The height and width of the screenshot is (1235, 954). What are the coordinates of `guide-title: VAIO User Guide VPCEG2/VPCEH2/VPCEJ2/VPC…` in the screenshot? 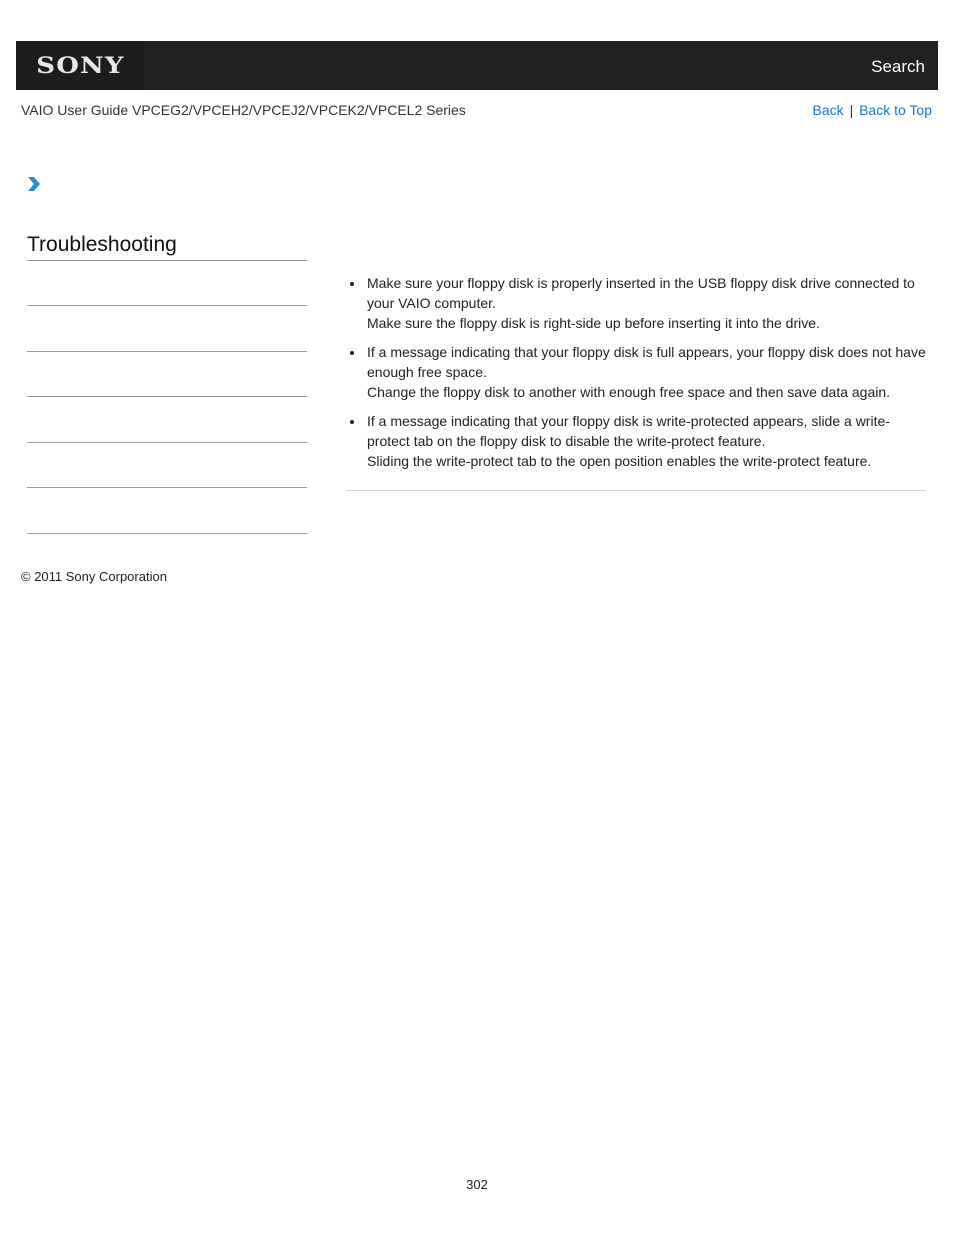 It's located at (243, 110).